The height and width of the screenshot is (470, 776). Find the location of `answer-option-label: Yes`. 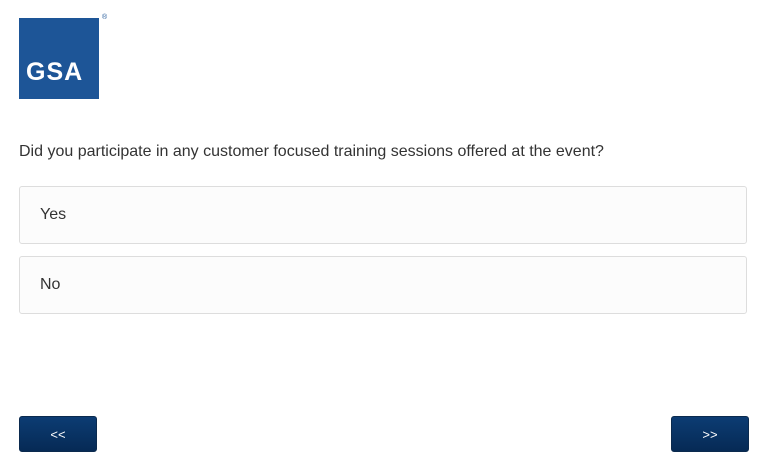

answer-option-label: Yes is located at coordinates (53, 214).